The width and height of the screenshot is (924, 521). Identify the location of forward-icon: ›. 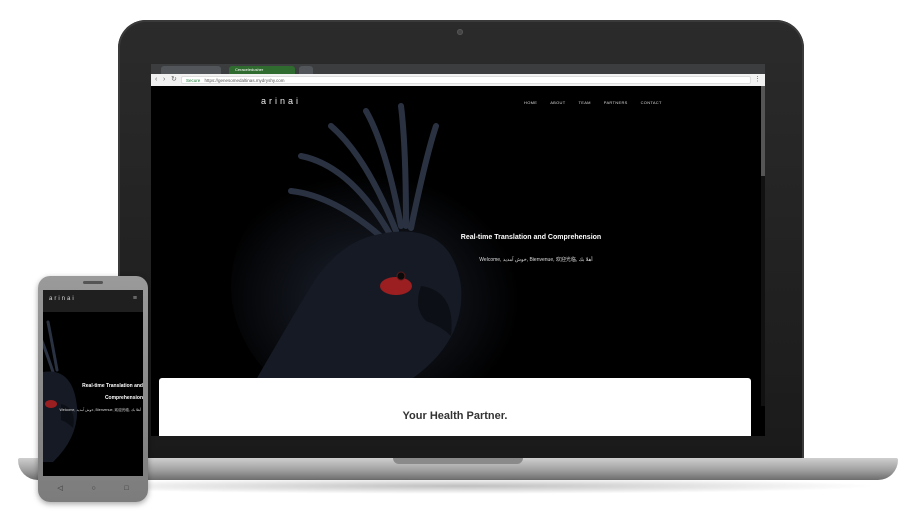
(164, 80).